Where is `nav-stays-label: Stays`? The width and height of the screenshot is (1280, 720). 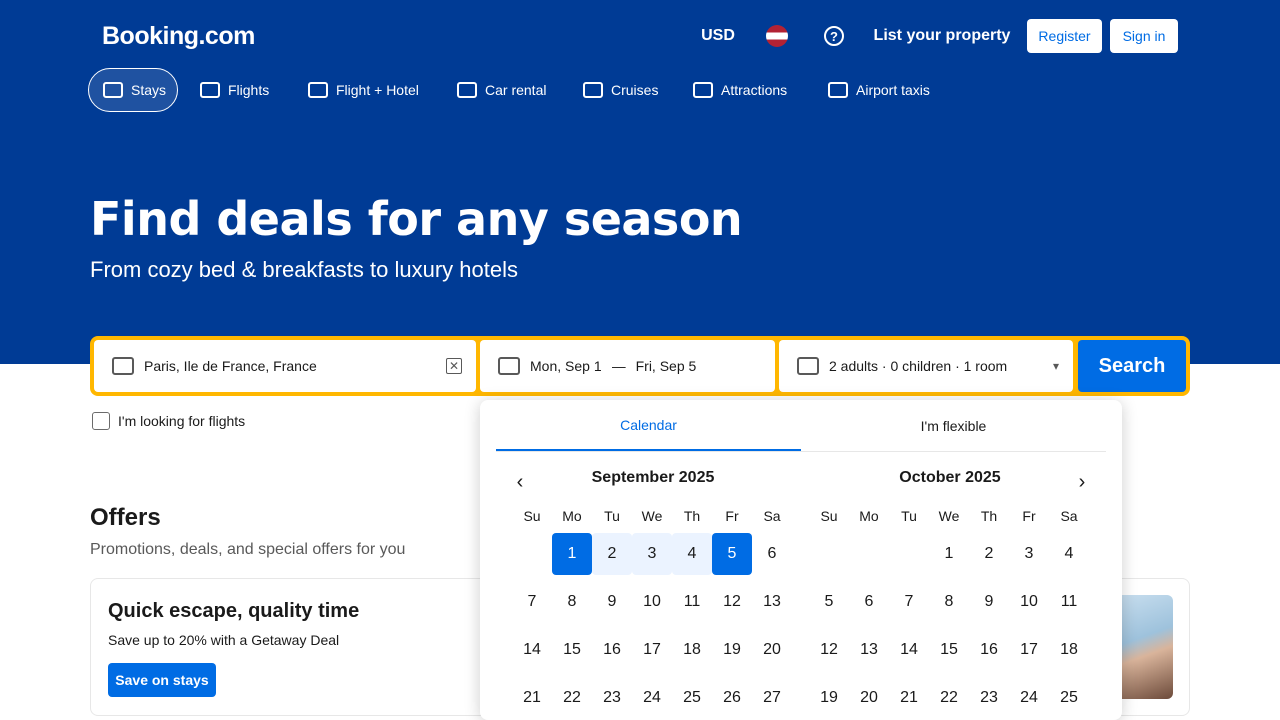 nav-stays-label: Stays is located at coordinates (149, 90).